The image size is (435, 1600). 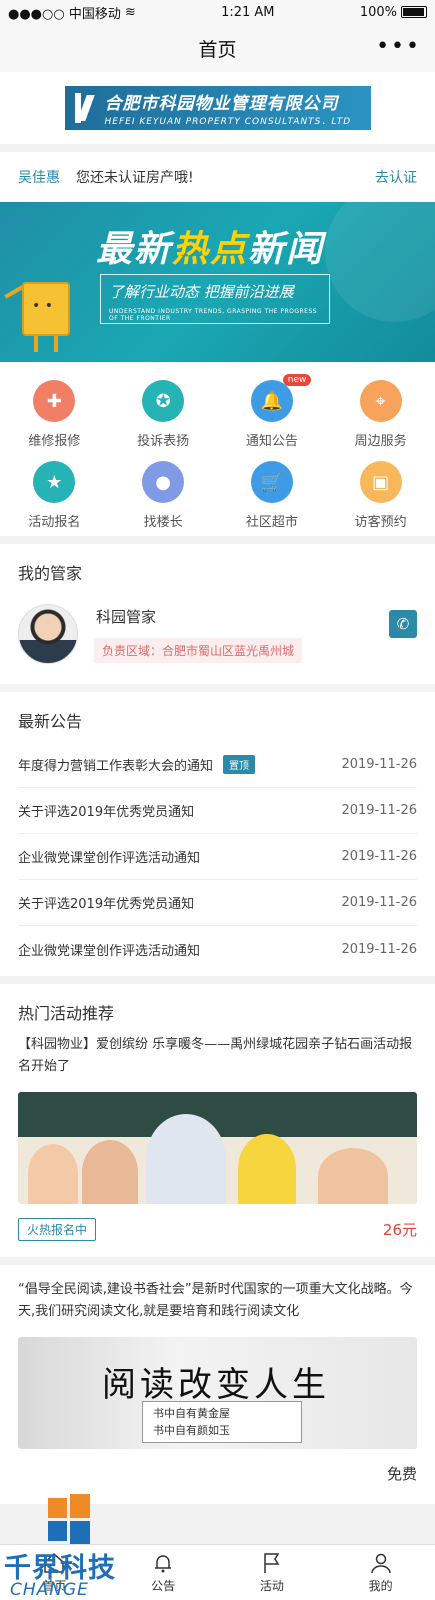 I want to click on reading-image: 阅读改变人生 书中自有黄金屋 书中自有颜如玉, so click(x=217, y=1393).